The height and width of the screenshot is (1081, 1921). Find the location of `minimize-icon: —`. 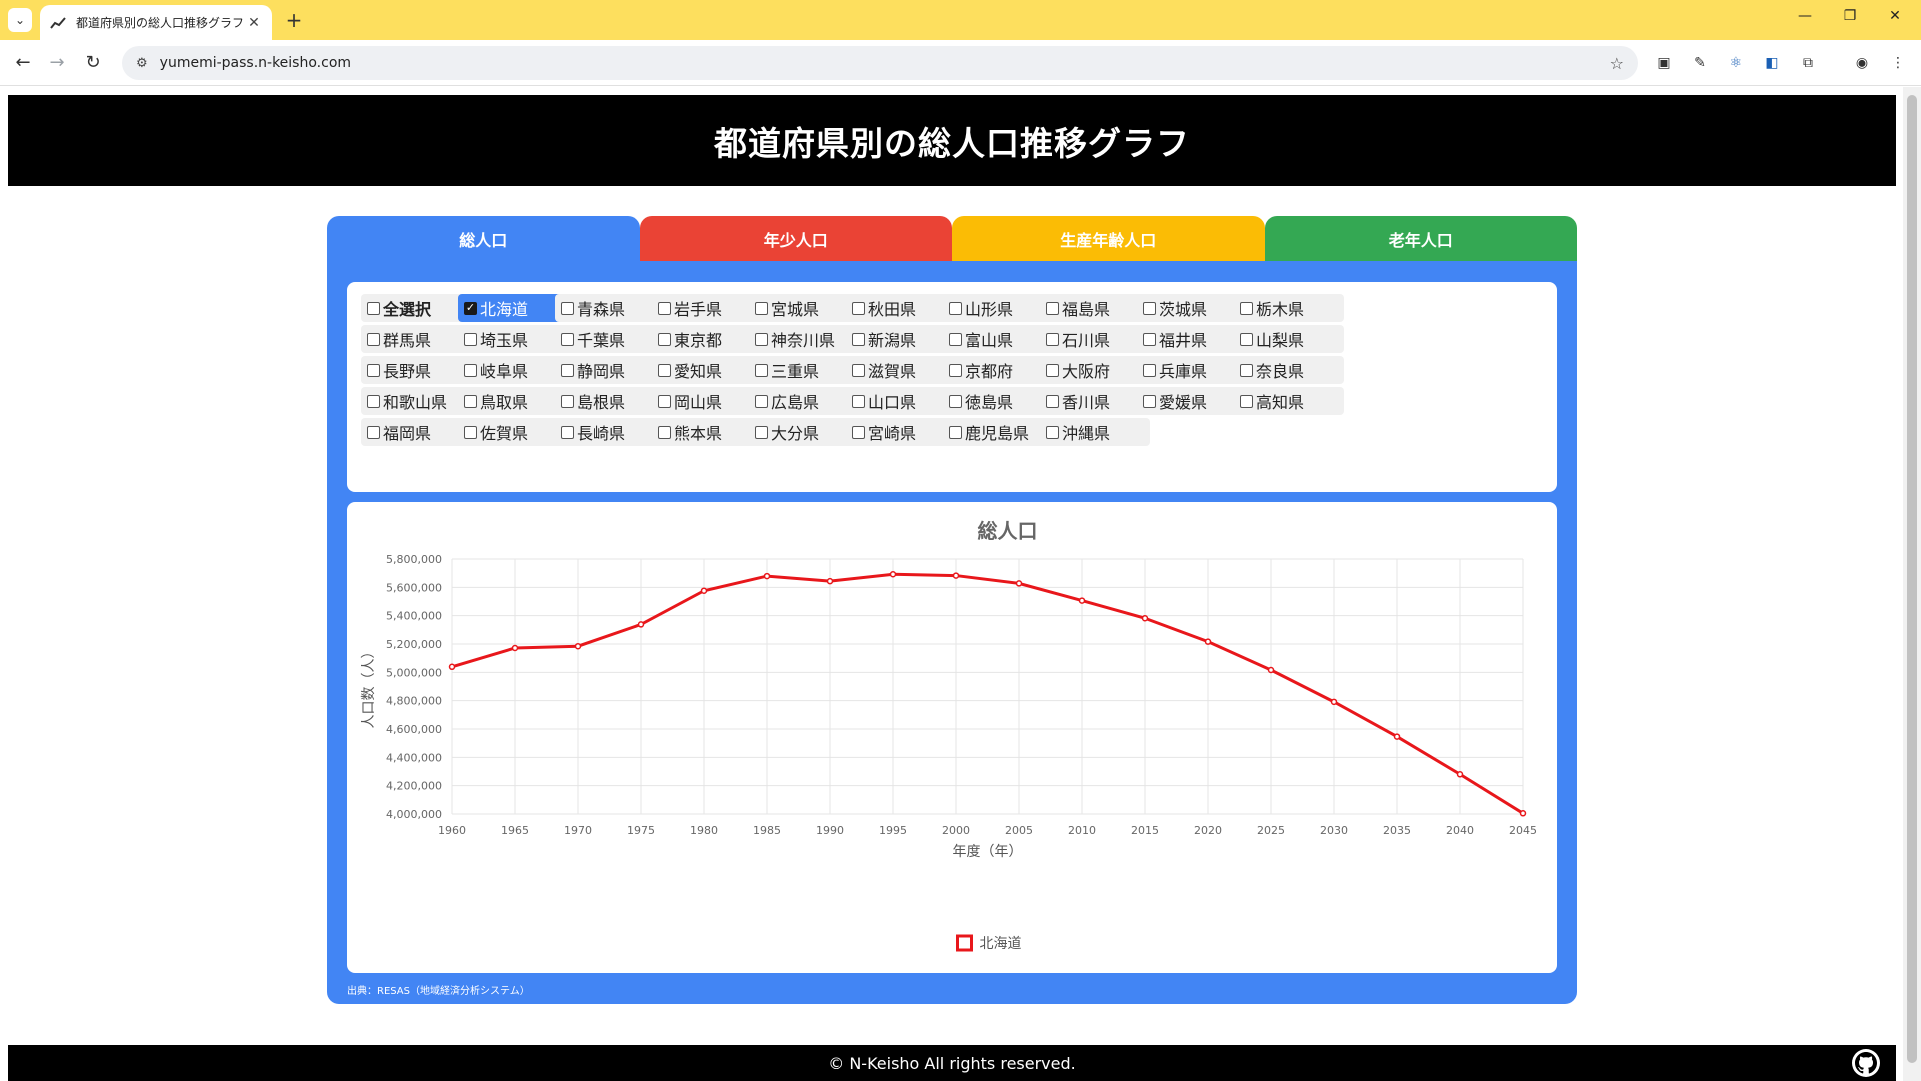

minimize-icon: — is located at coordinates (1805, 16).